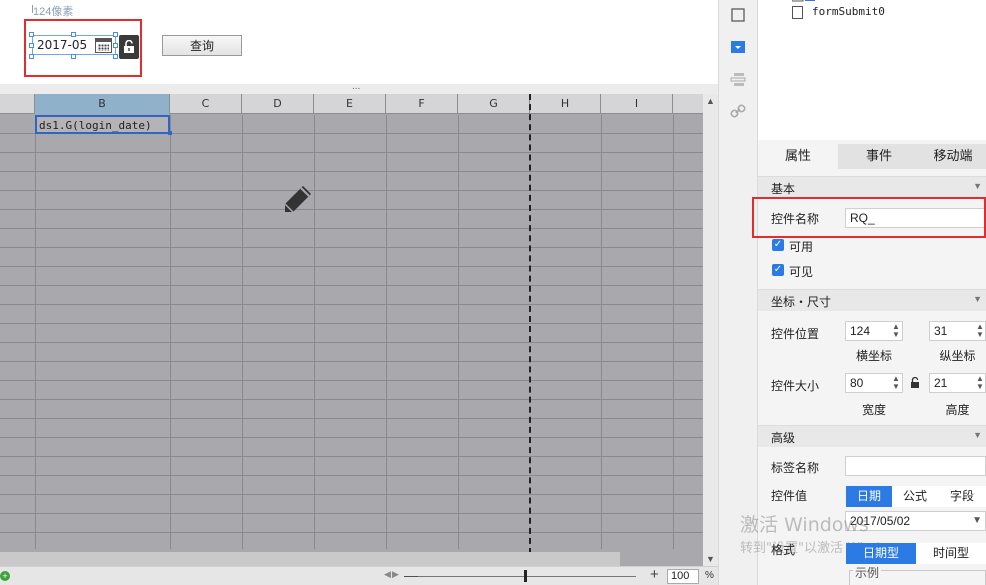  Describe the element at coordinates (801, 272) in the screenshot. I see `visible-label: 可见` at that location.